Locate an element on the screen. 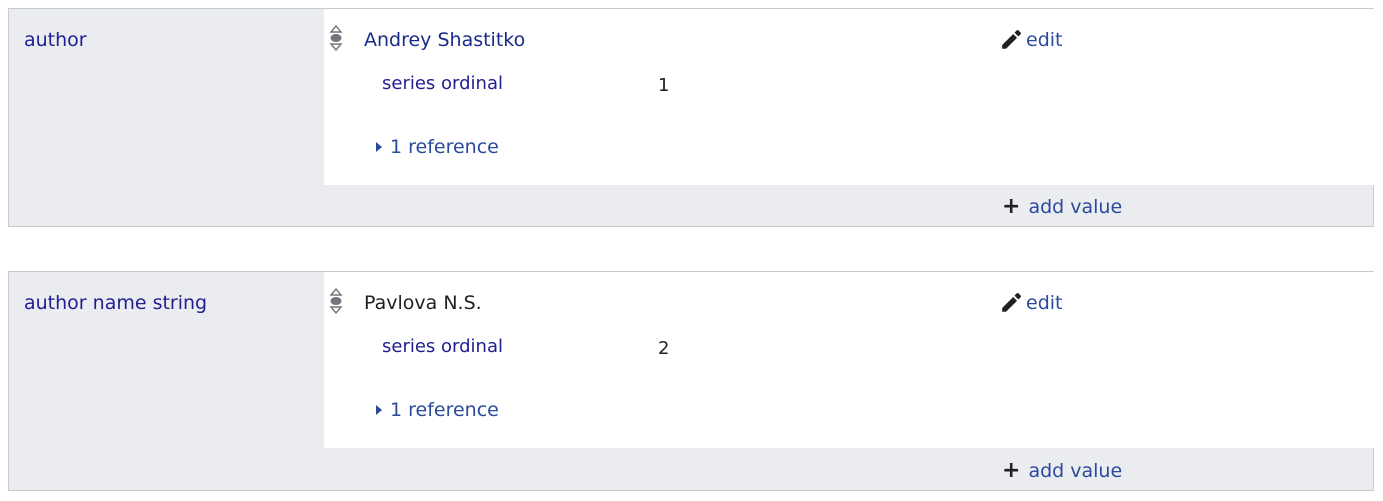 The width and height of the screenshot is (1383, 501). qualifier-value: 2 is located at coordinates (664, 348).